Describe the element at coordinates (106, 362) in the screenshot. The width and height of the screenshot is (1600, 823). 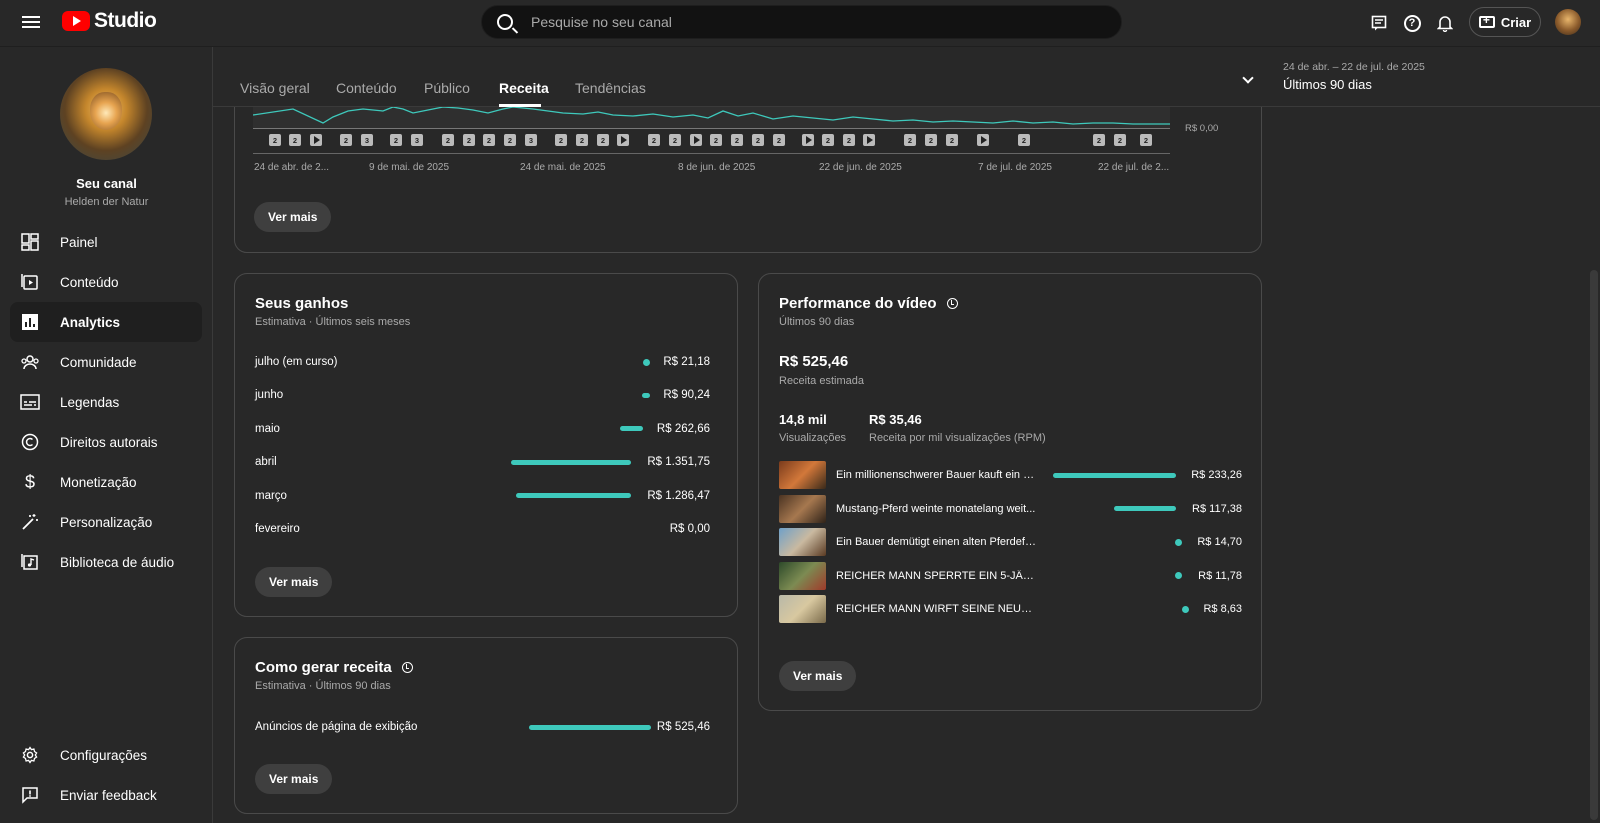
I see `sidebar-item-comunidade: Comunidade` at that location.